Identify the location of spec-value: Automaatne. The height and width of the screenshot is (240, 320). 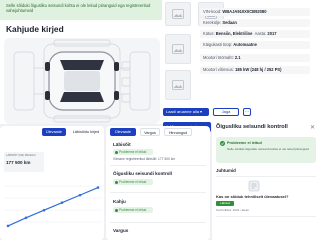
(245, 44).